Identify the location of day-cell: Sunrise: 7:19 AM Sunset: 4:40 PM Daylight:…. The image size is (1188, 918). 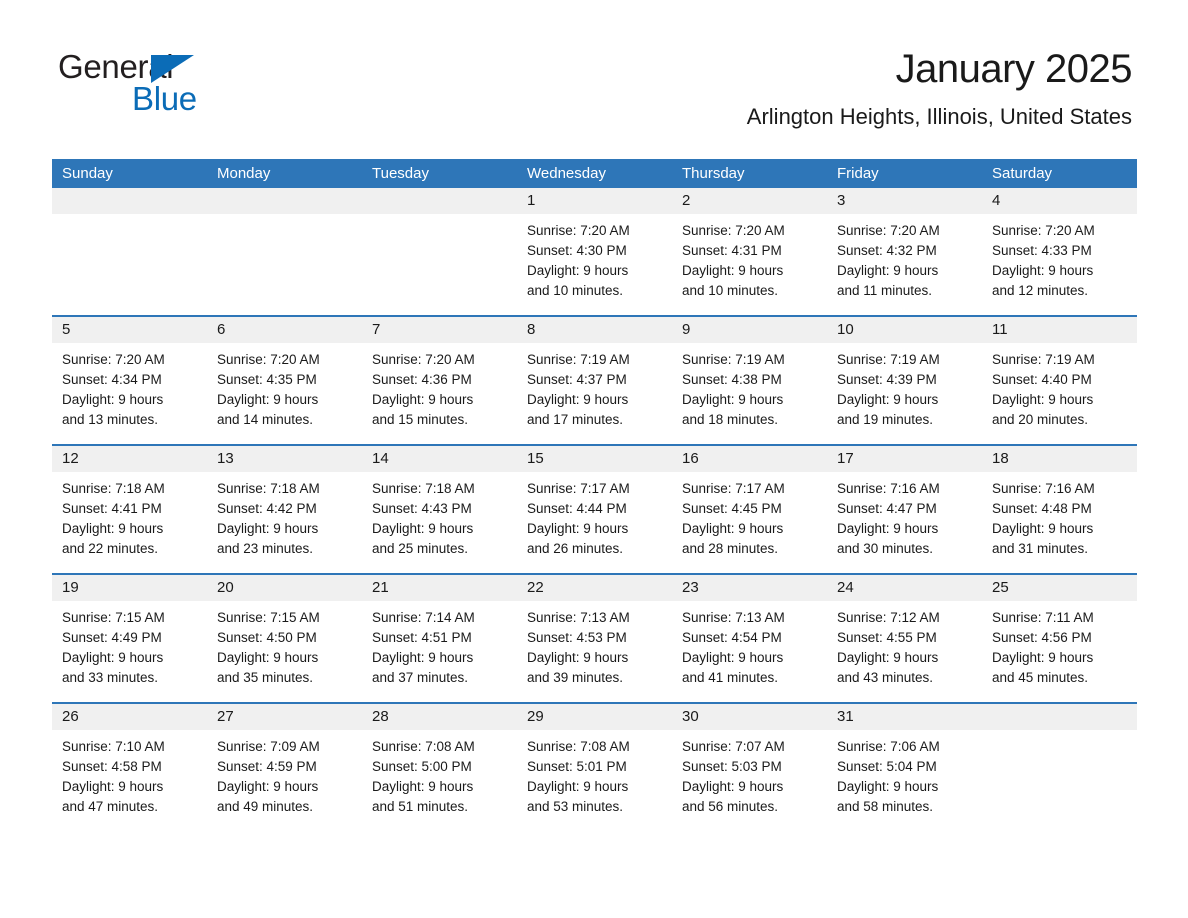
(1059, 393).